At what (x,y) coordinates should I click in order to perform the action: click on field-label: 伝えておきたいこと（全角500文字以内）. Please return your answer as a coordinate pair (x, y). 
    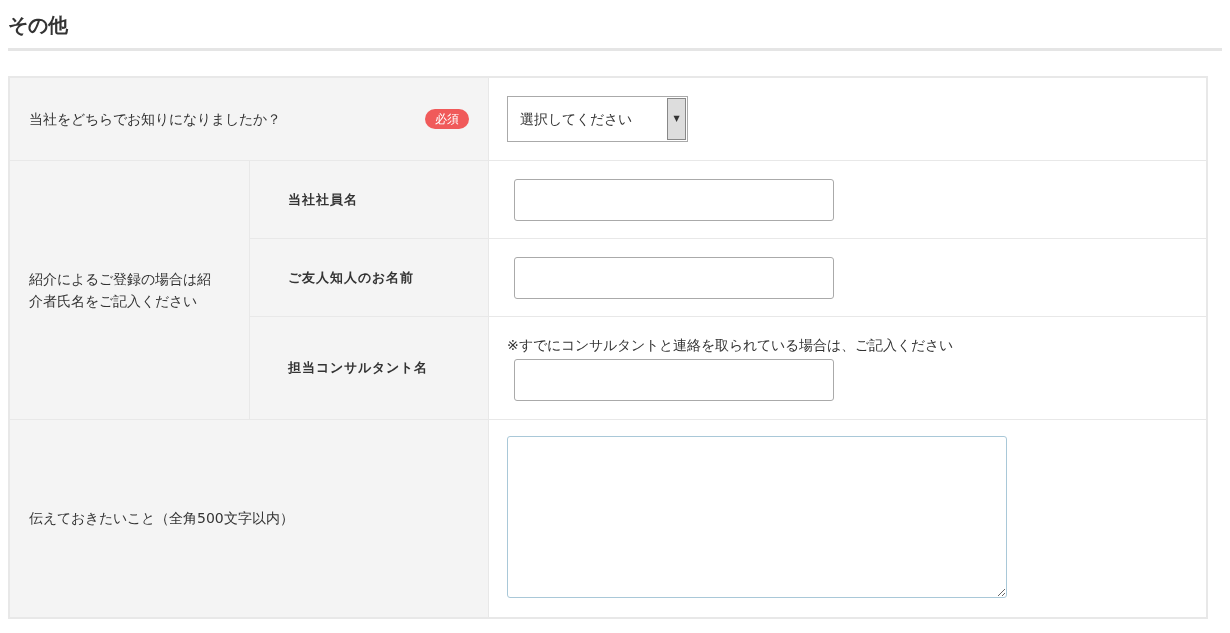
    Looking at the image, I should click on (161, 518).